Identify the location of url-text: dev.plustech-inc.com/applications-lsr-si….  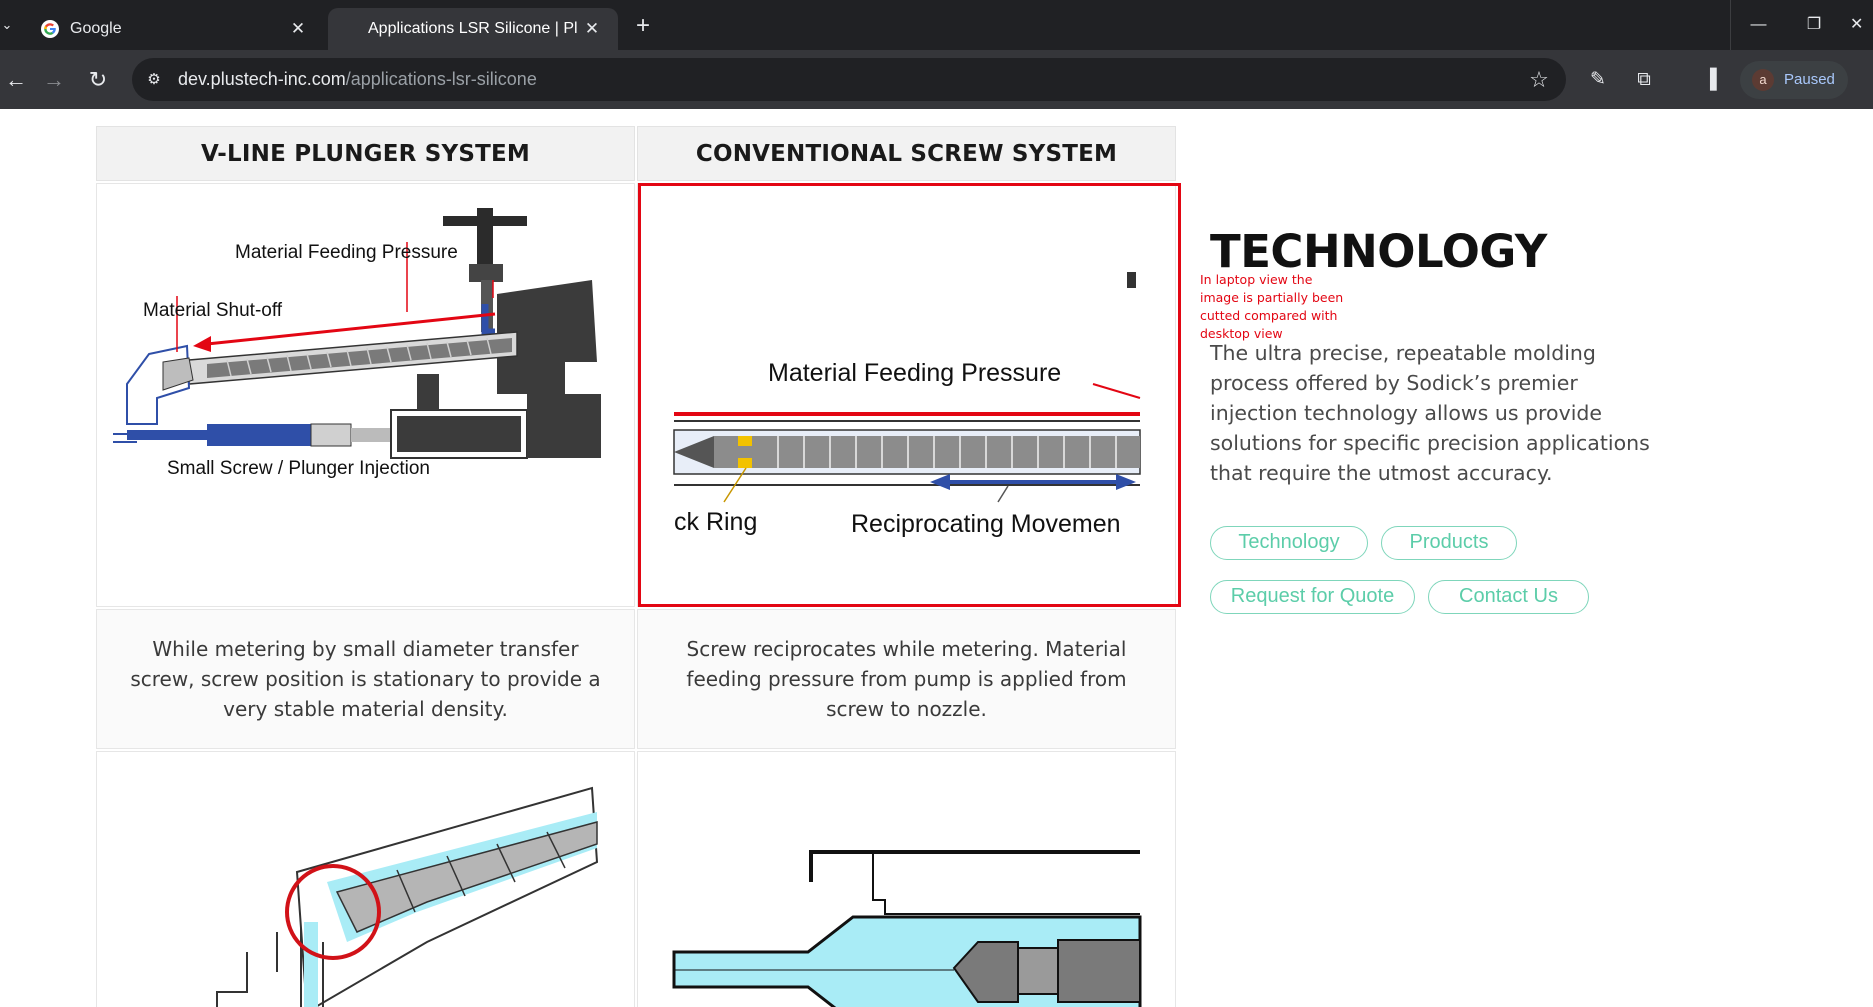
(357, 79).